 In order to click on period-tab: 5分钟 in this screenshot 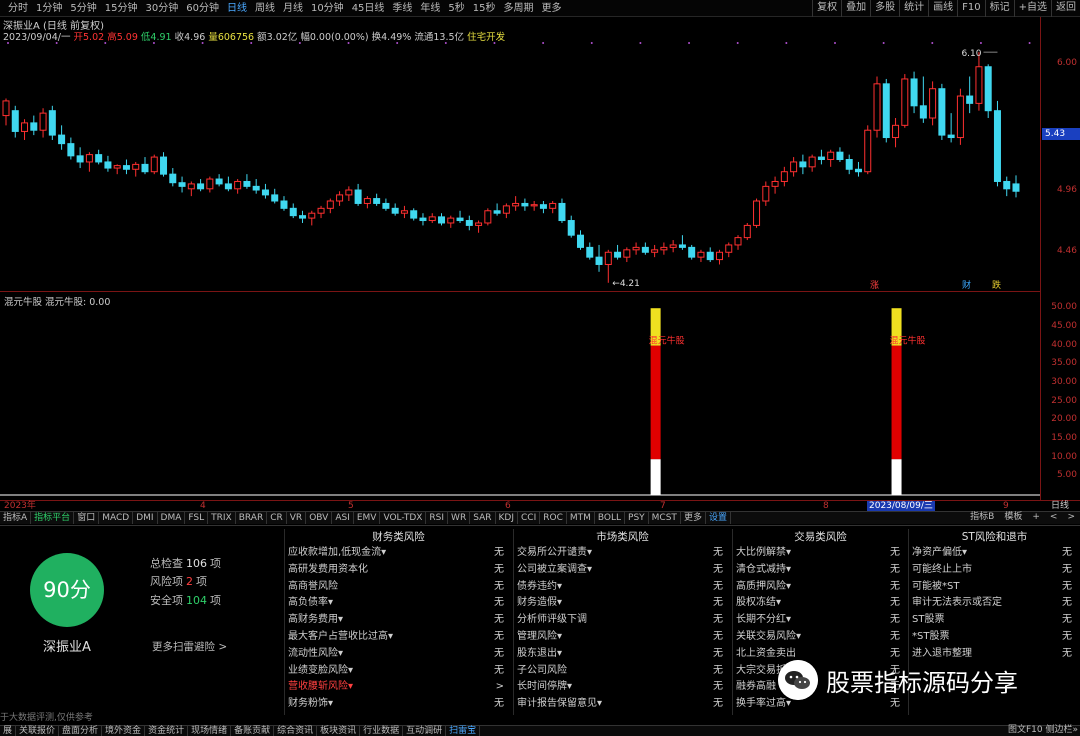, I will do `click(83, 8)`.